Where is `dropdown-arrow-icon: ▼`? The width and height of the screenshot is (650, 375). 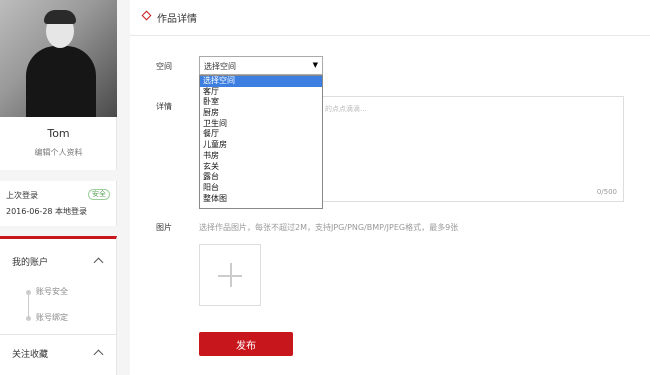
dropdown-arrow-icon: ▼ is located at coordinates (315, 65).